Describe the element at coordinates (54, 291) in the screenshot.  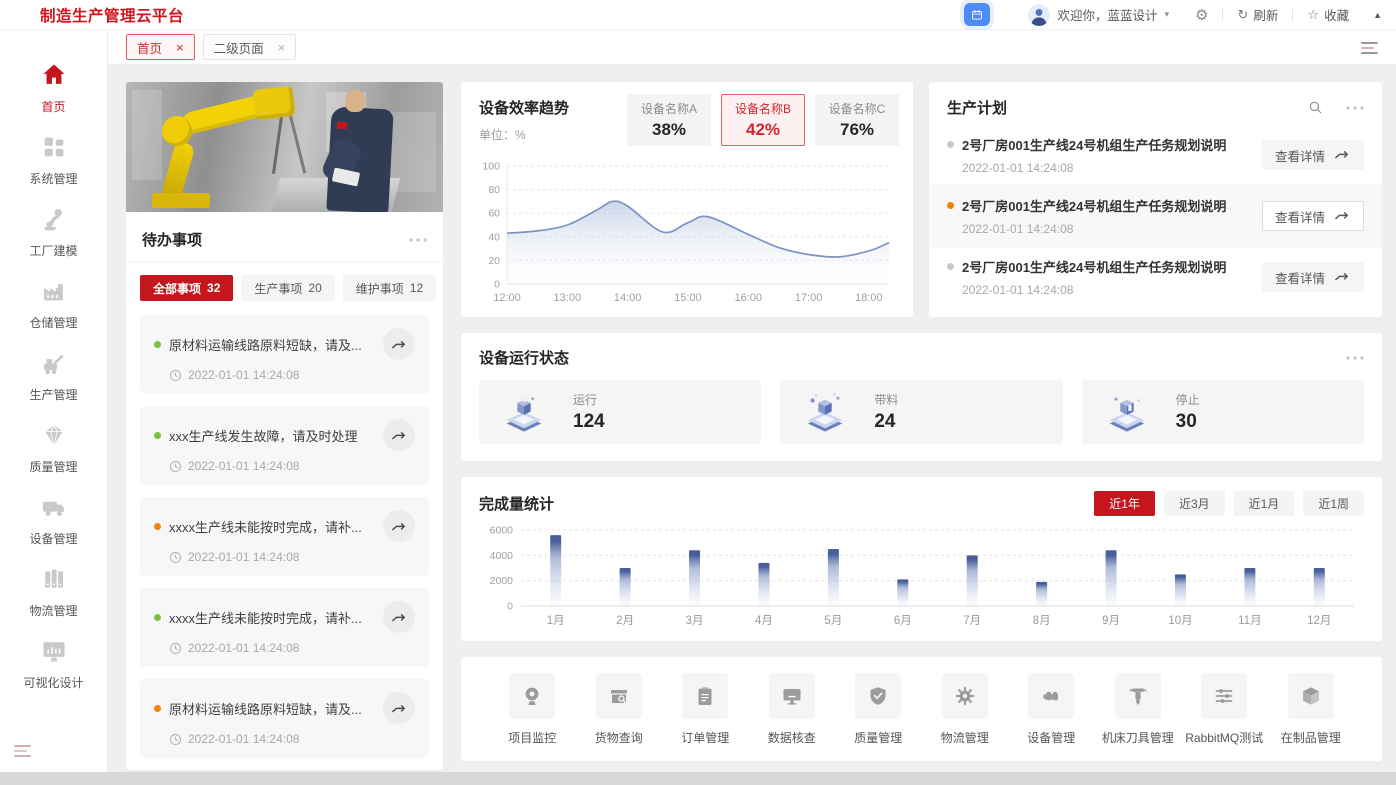
I see `factory-icon` at that location.